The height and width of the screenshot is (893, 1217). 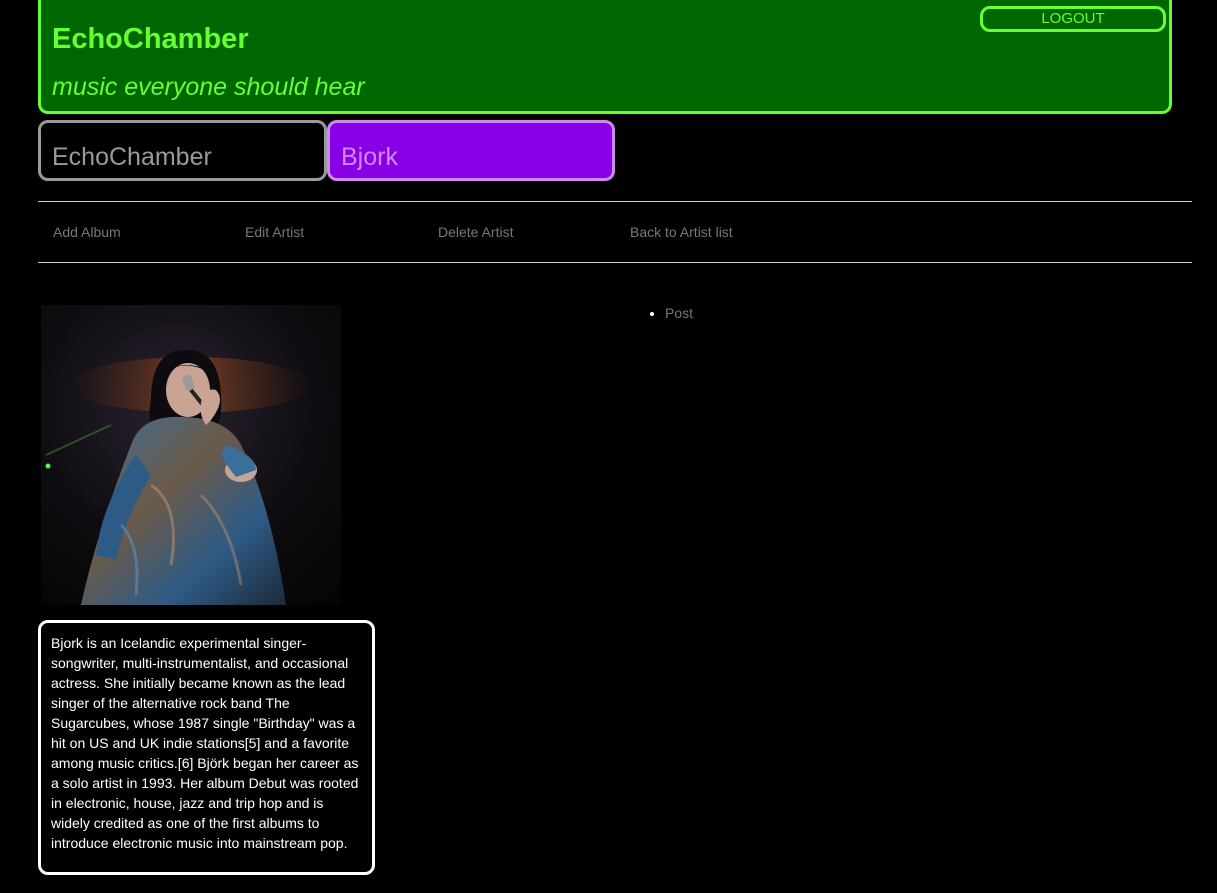 I want to click on site-title: EchoChamber, so click(x=150, y=39).